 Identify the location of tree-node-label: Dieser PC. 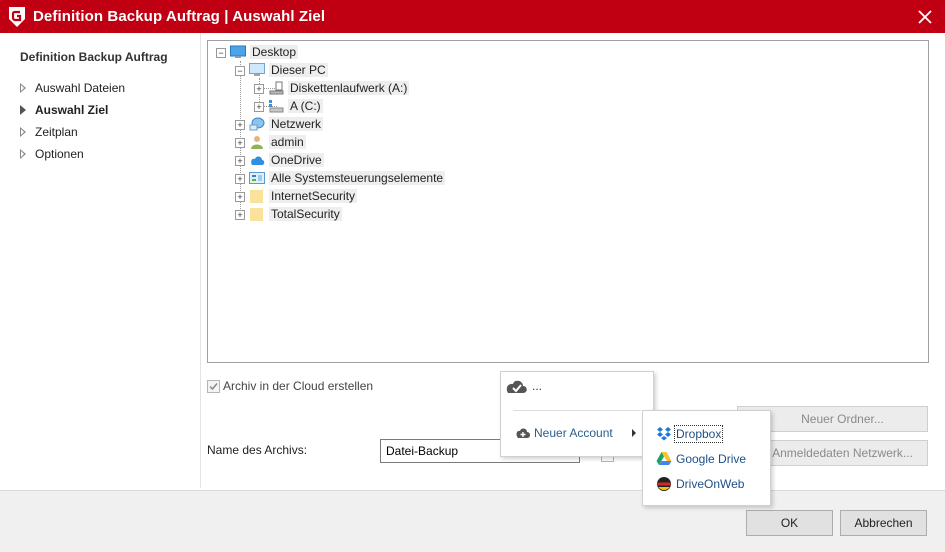
(298, 70).